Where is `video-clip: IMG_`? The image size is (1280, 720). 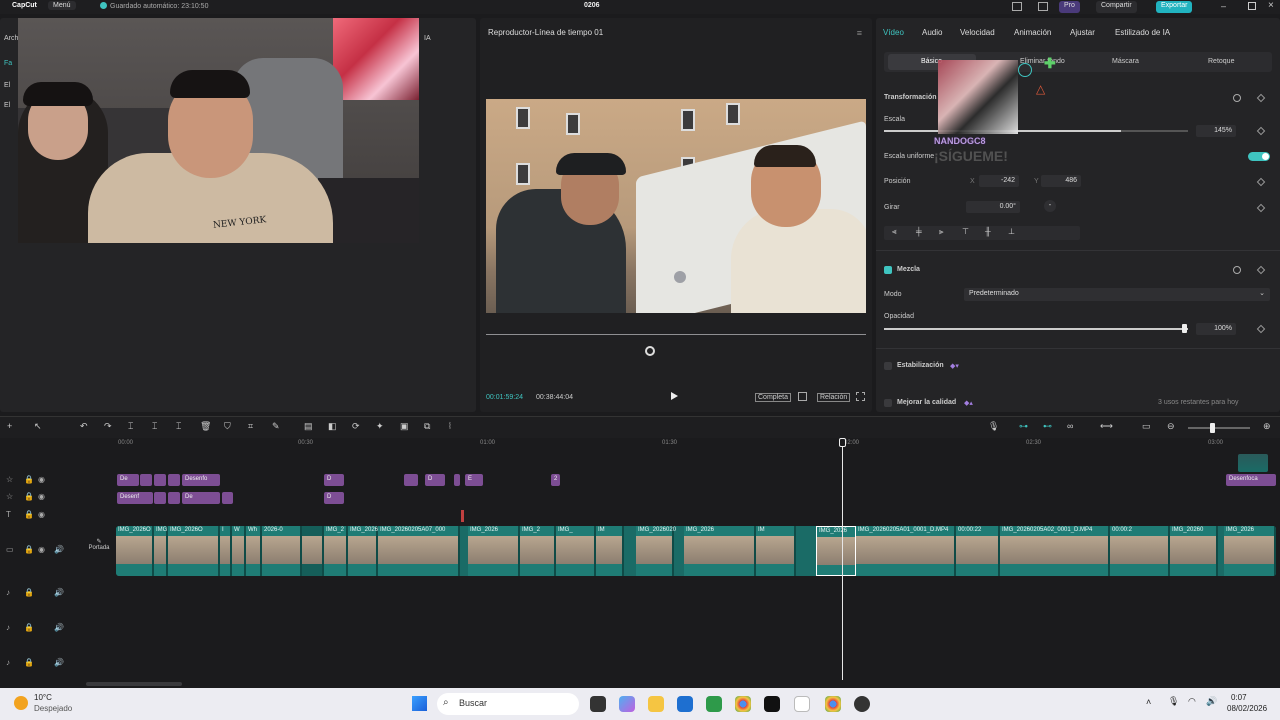 video-clip: IMG_ is located at coordinates (576, 551).